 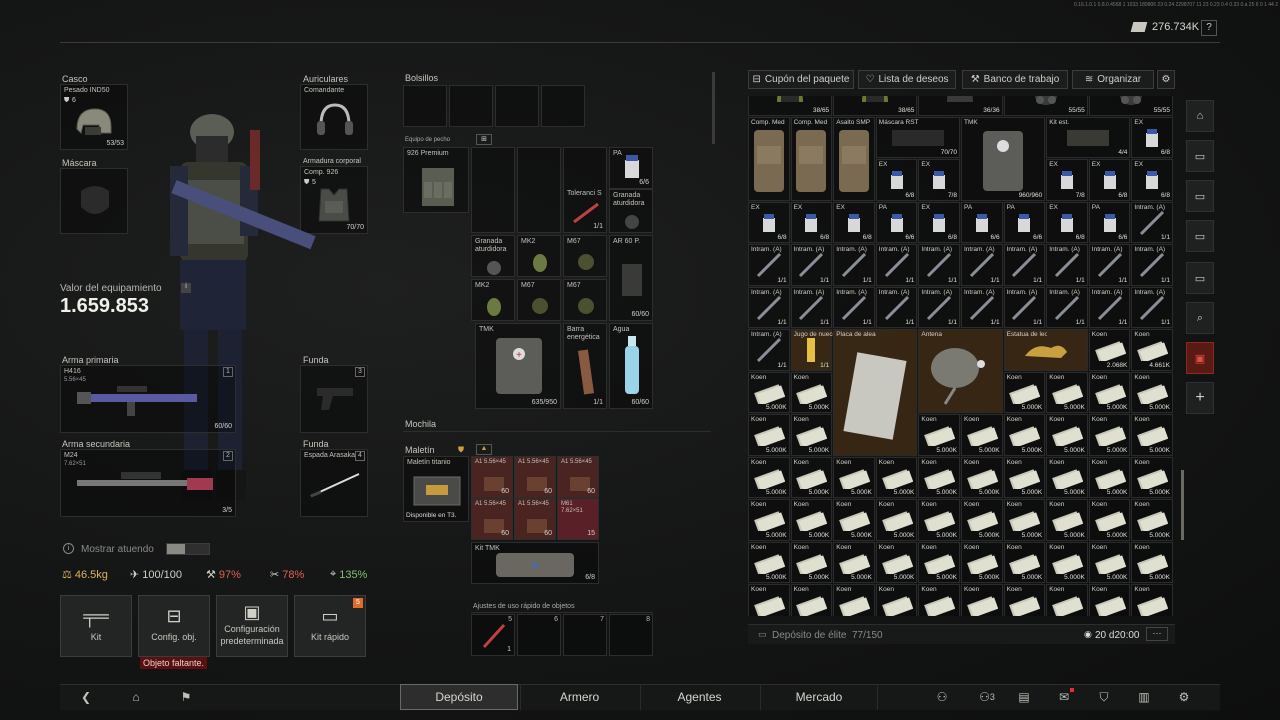 What do you see at coordinates (1088, 137) in the screenshot?
I see `stash-item-kit: Kit est. 4/4` at bounding box center [1088, 137].